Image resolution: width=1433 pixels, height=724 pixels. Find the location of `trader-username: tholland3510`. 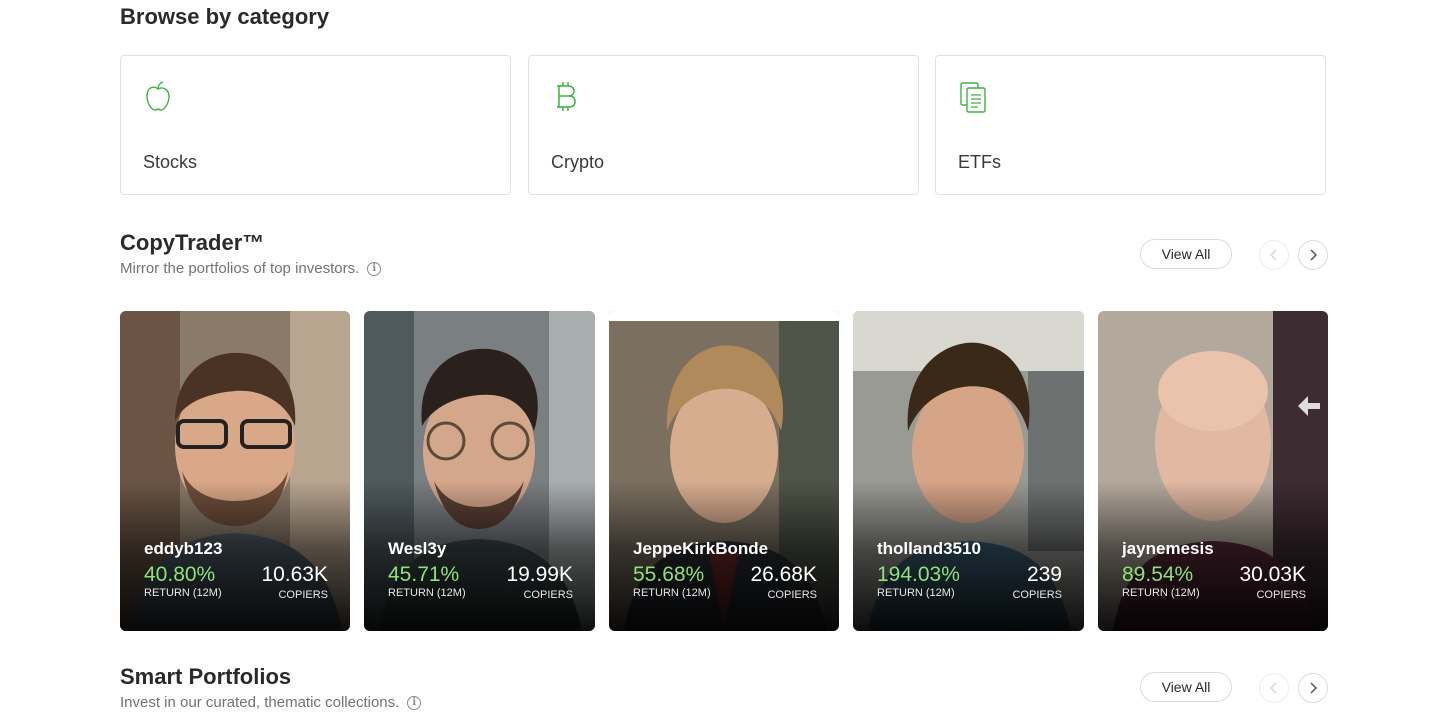

trader-username: tholland3510 is located at coordinates (929, 548).